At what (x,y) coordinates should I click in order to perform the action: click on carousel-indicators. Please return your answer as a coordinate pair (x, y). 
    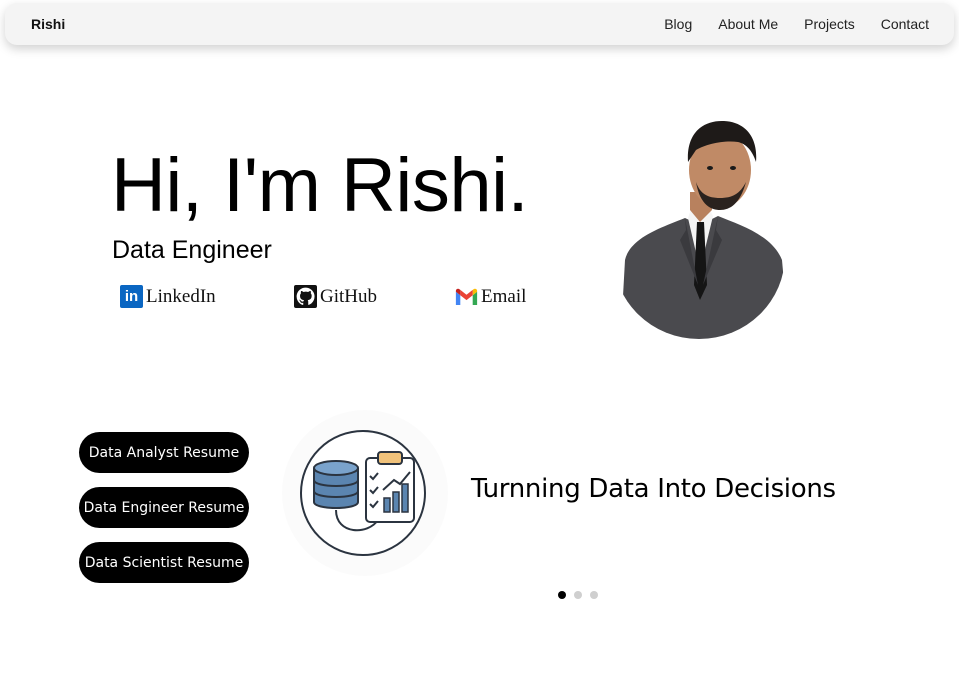
    Looking at the image, I should click on (578, 595).